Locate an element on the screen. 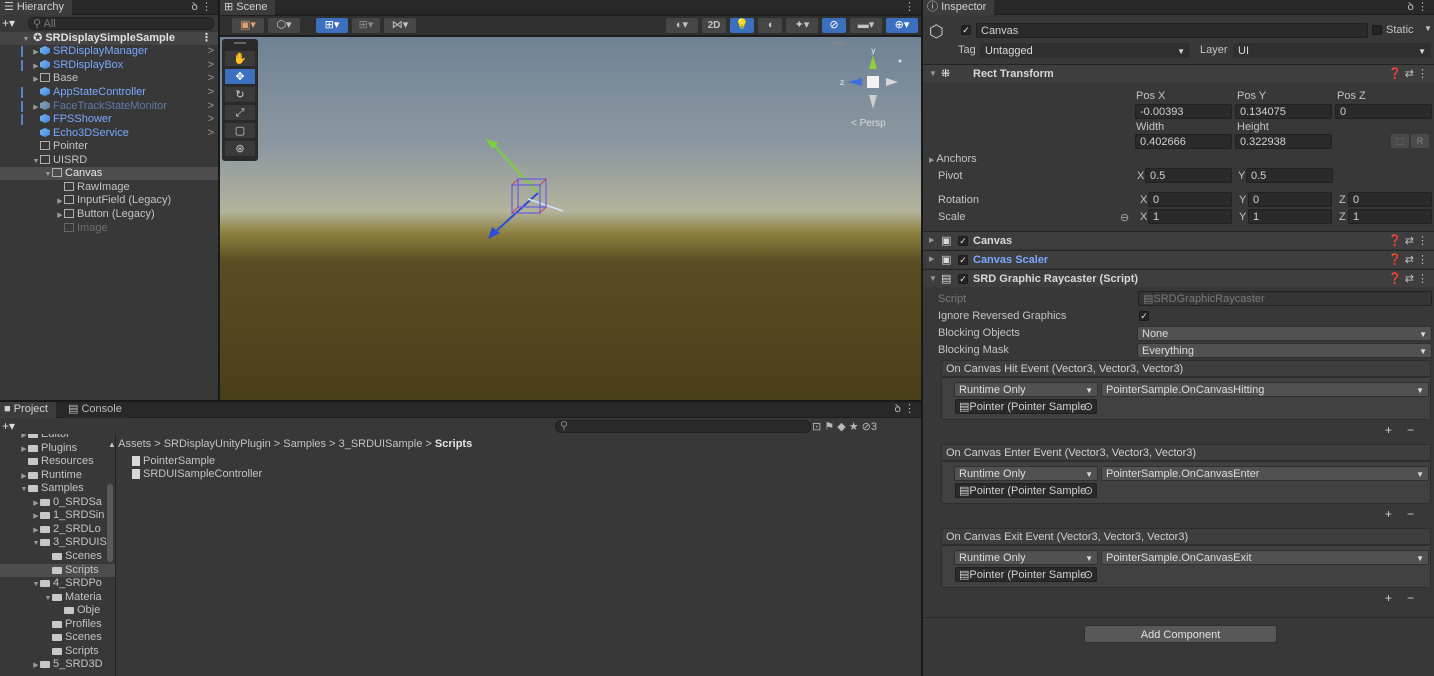  persp-label: < Persp is located at coordinates (868, 123).